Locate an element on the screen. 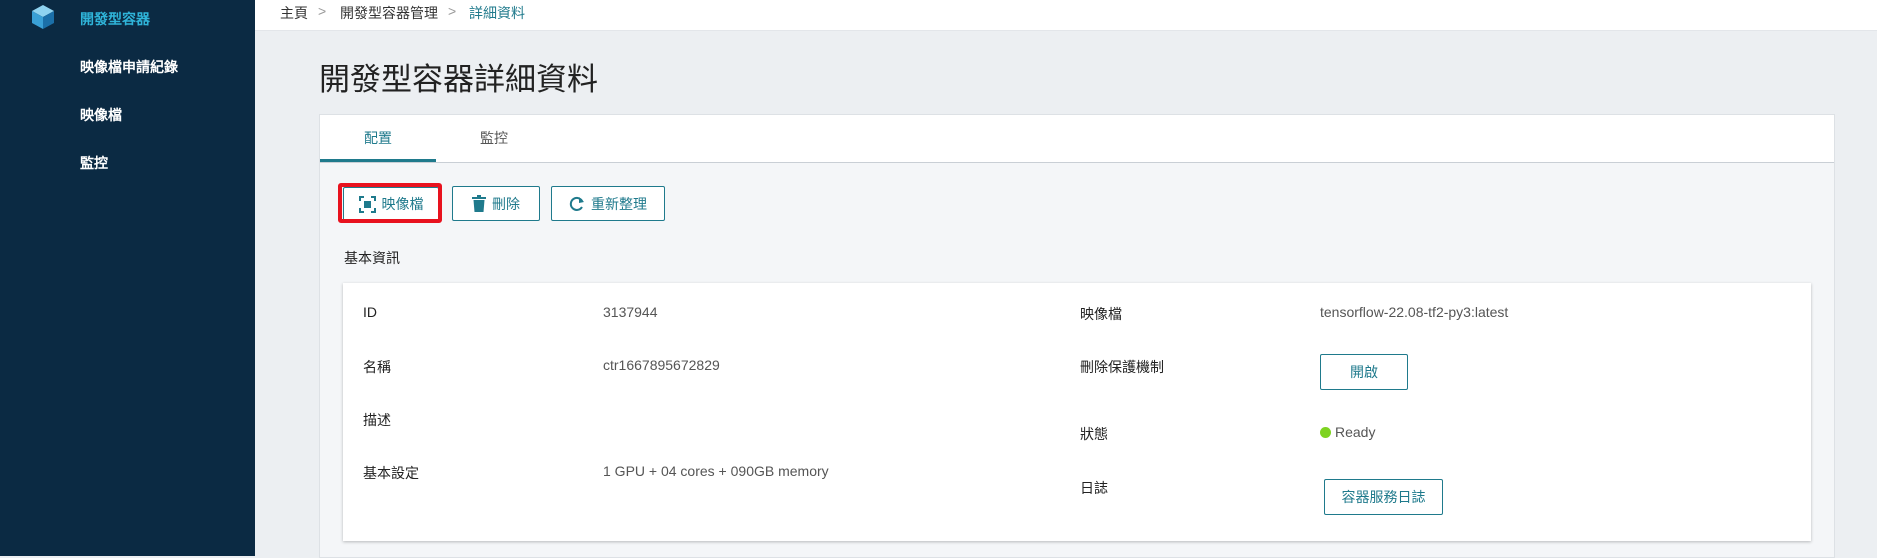 The image size is (1877, 558). description-label: 描述 is located at coordinates (377, 420).